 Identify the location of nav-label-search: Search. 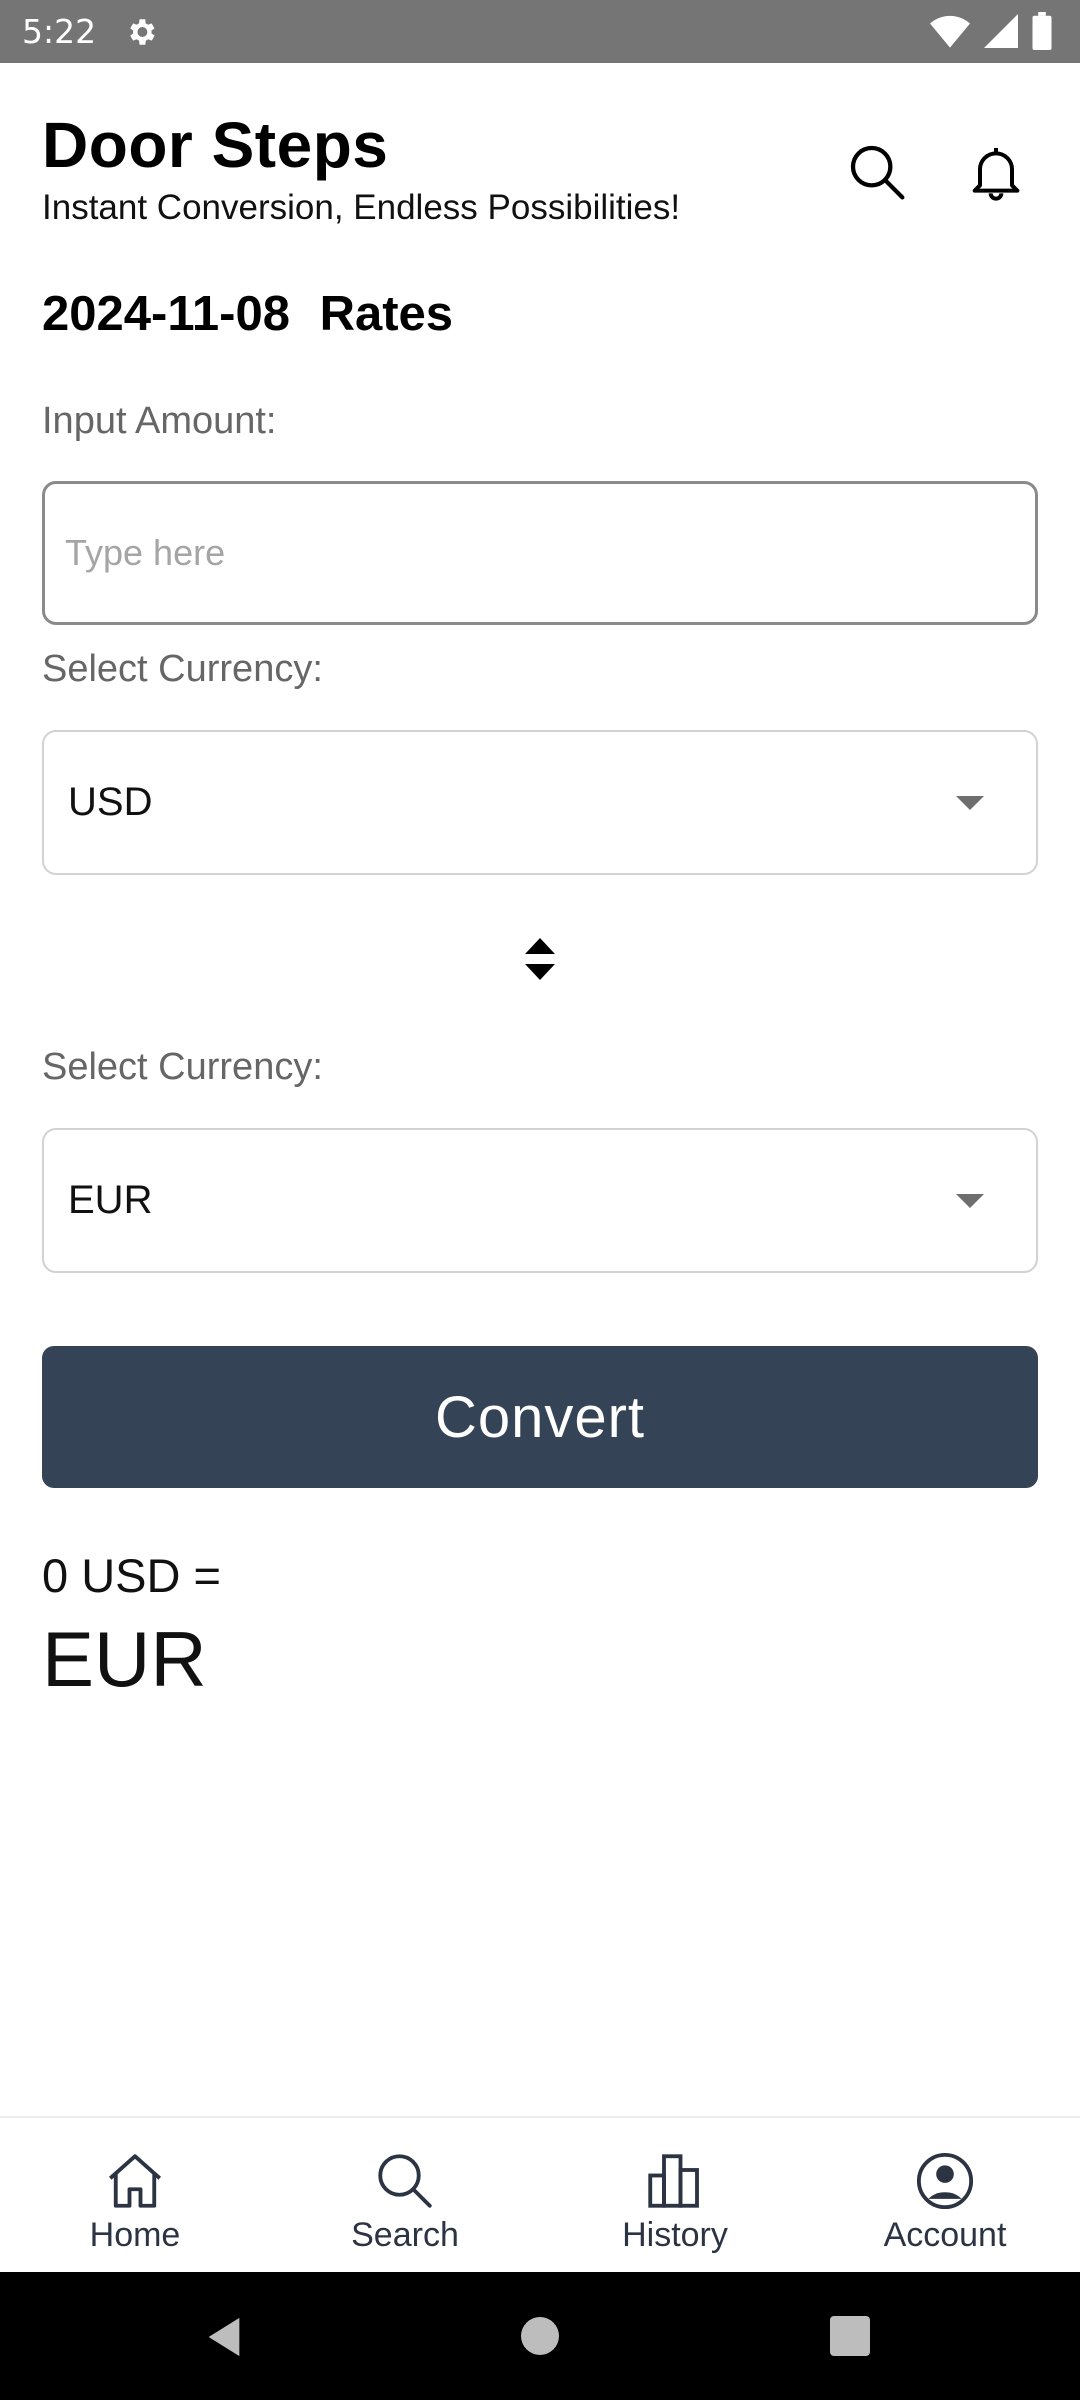
(405, 2235).